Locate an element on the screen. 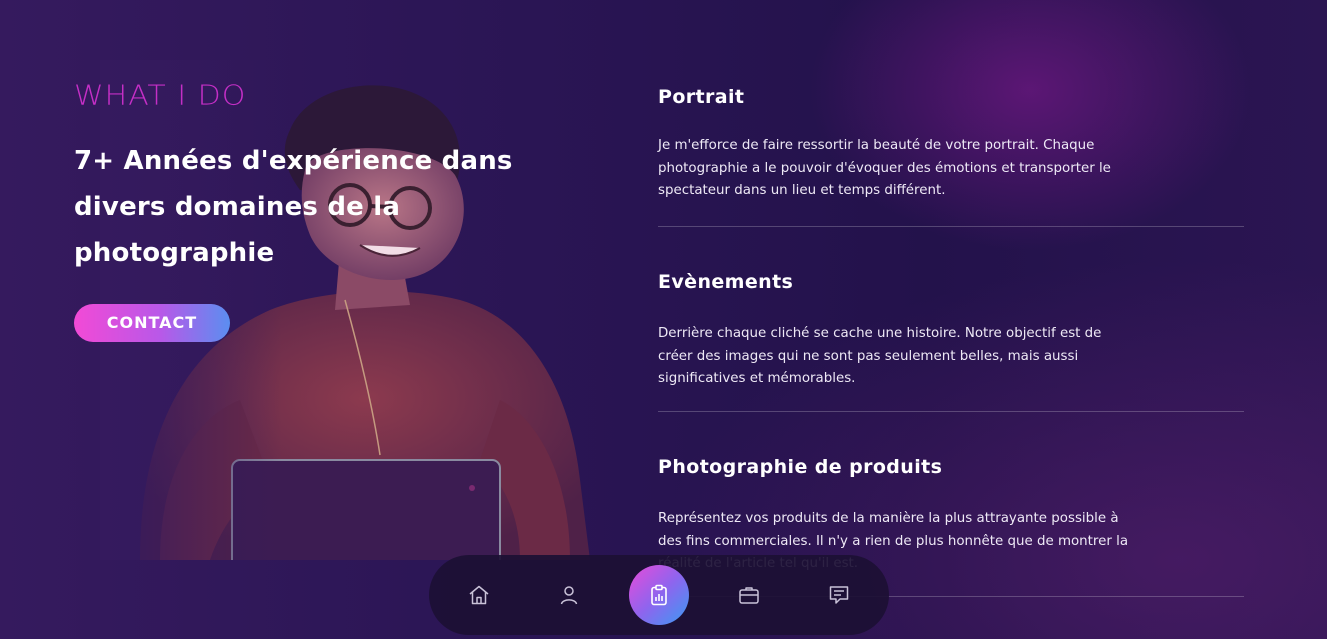 This screenshot has width=1327, height=639. briefcase-icon is located at coordinates (749, 595).